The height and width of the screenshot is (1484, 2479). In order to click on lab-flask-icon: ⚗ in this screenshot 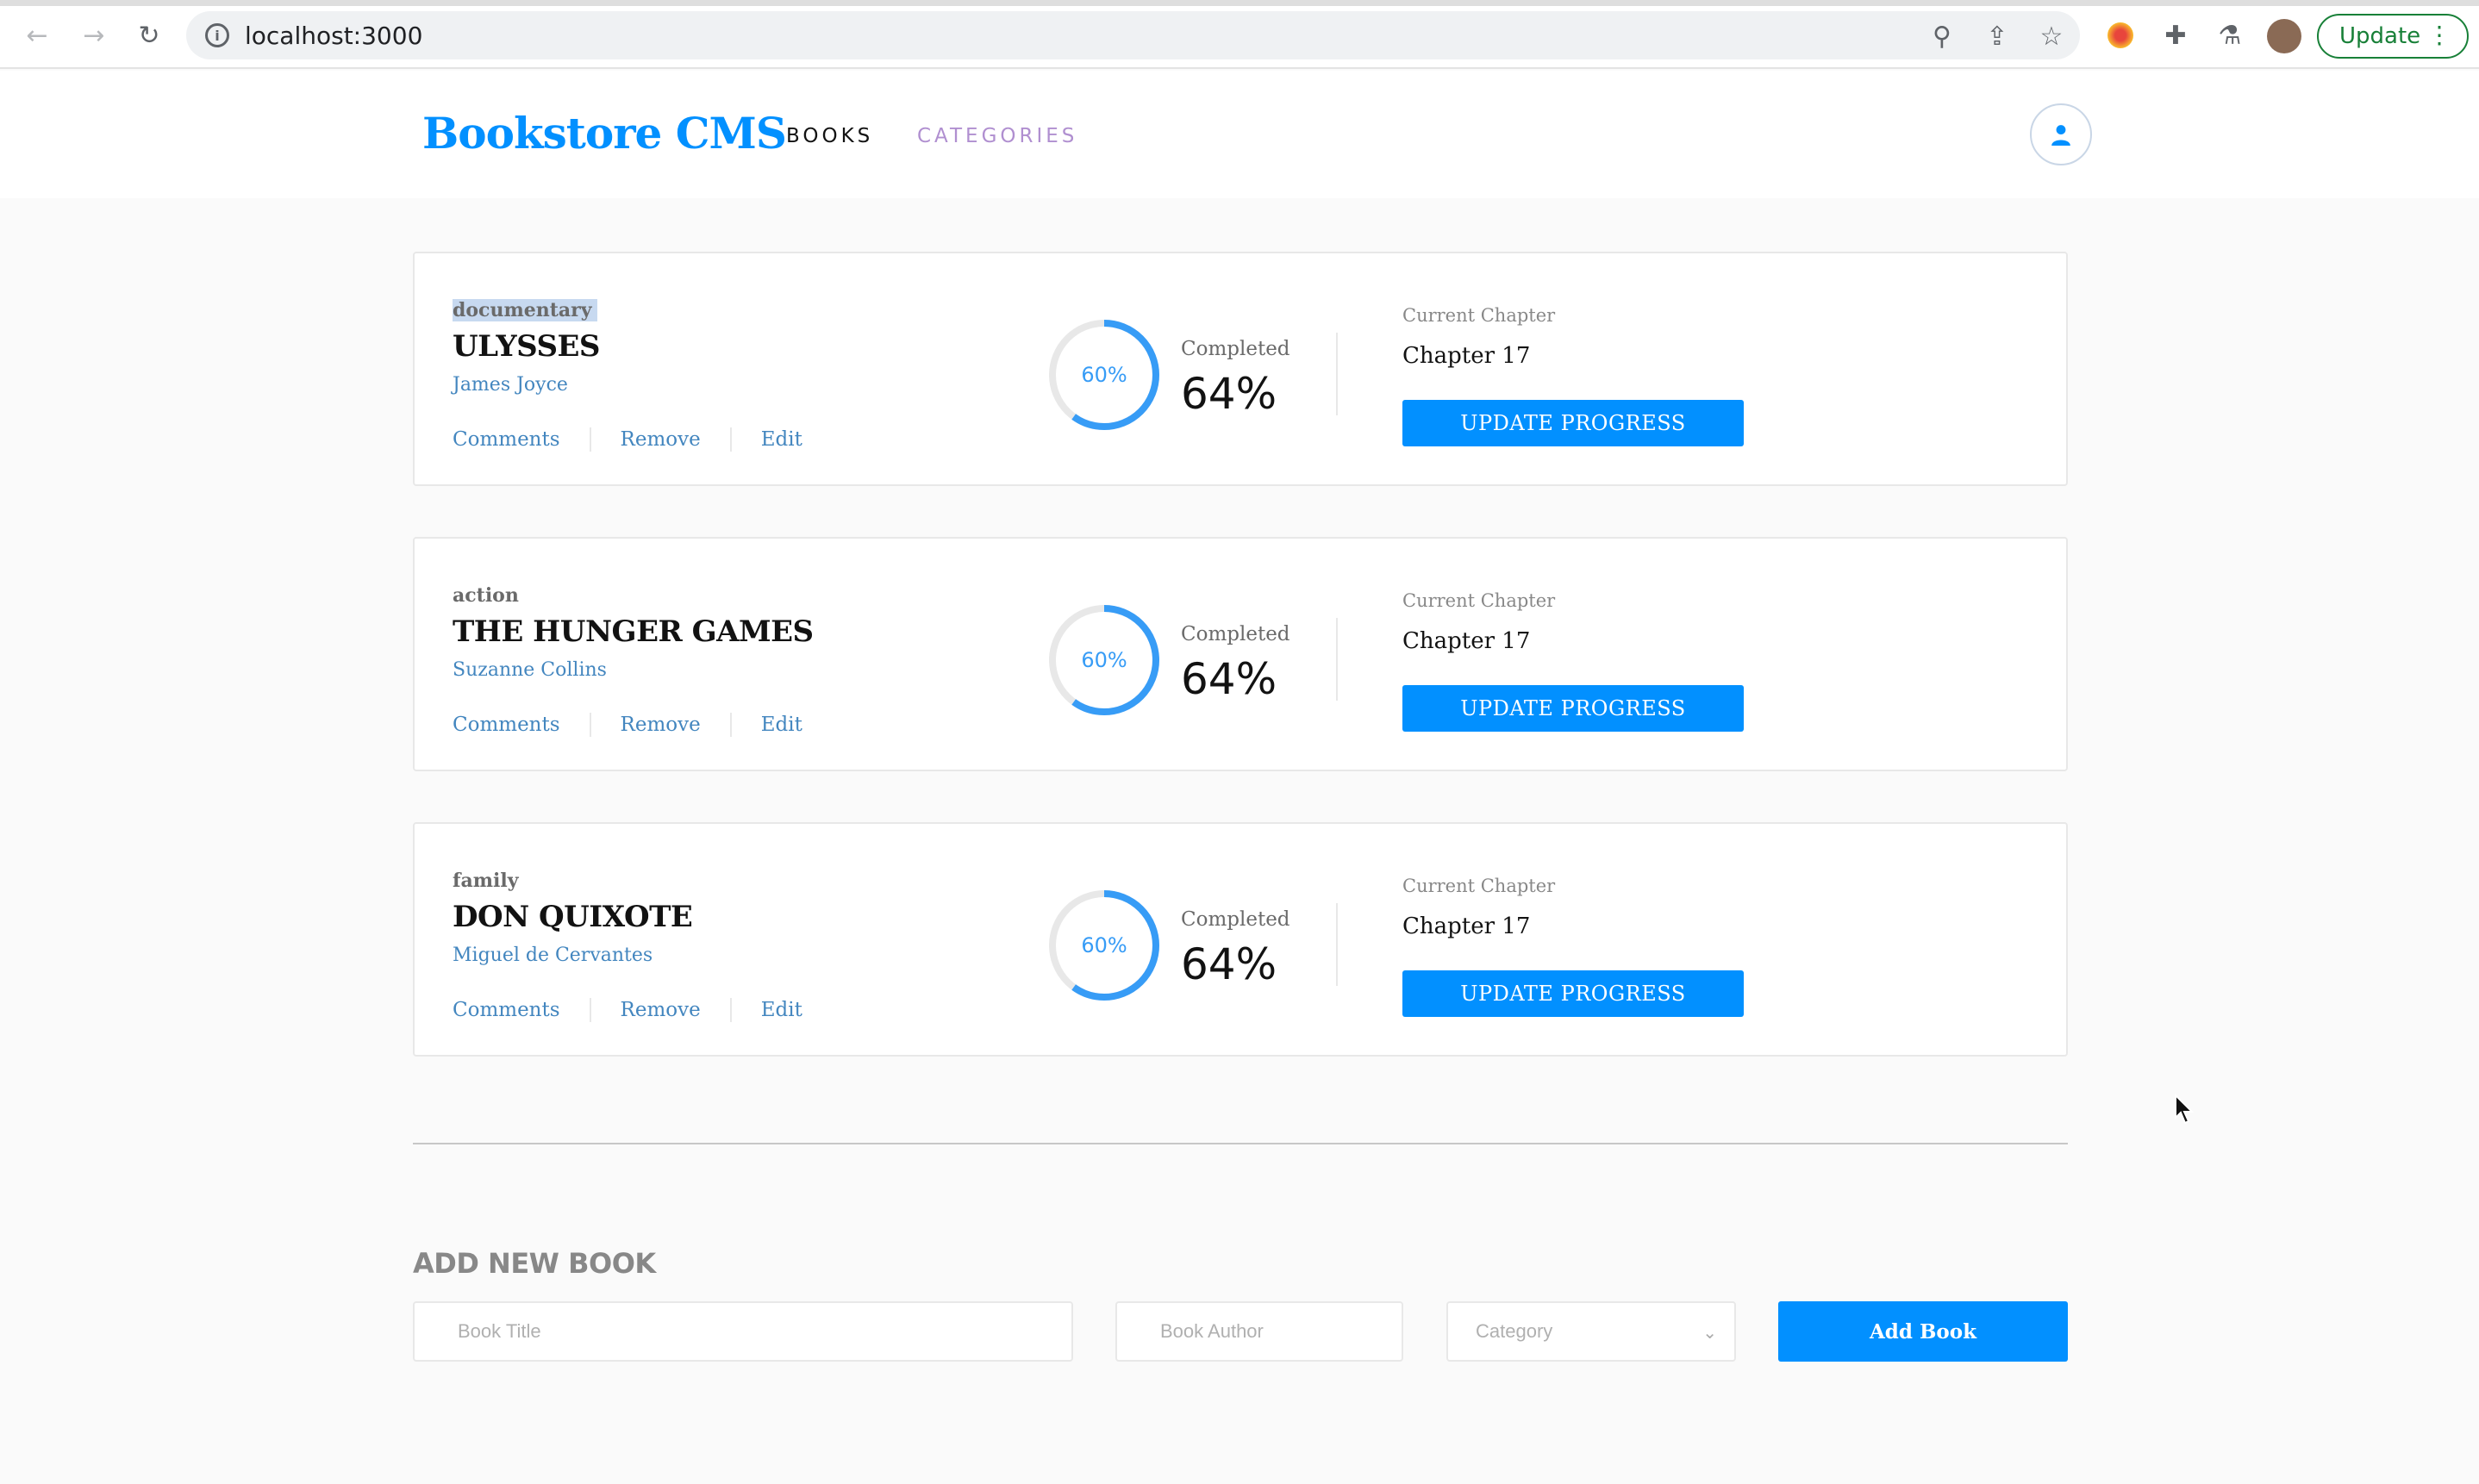, I will do `click(2230, 35)`.